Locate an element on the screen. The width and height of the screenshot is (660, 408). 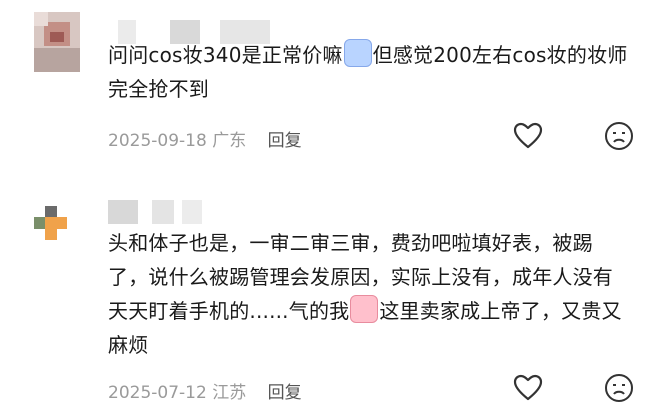
comment-location: 广东 is located at coordinates (229, 141).